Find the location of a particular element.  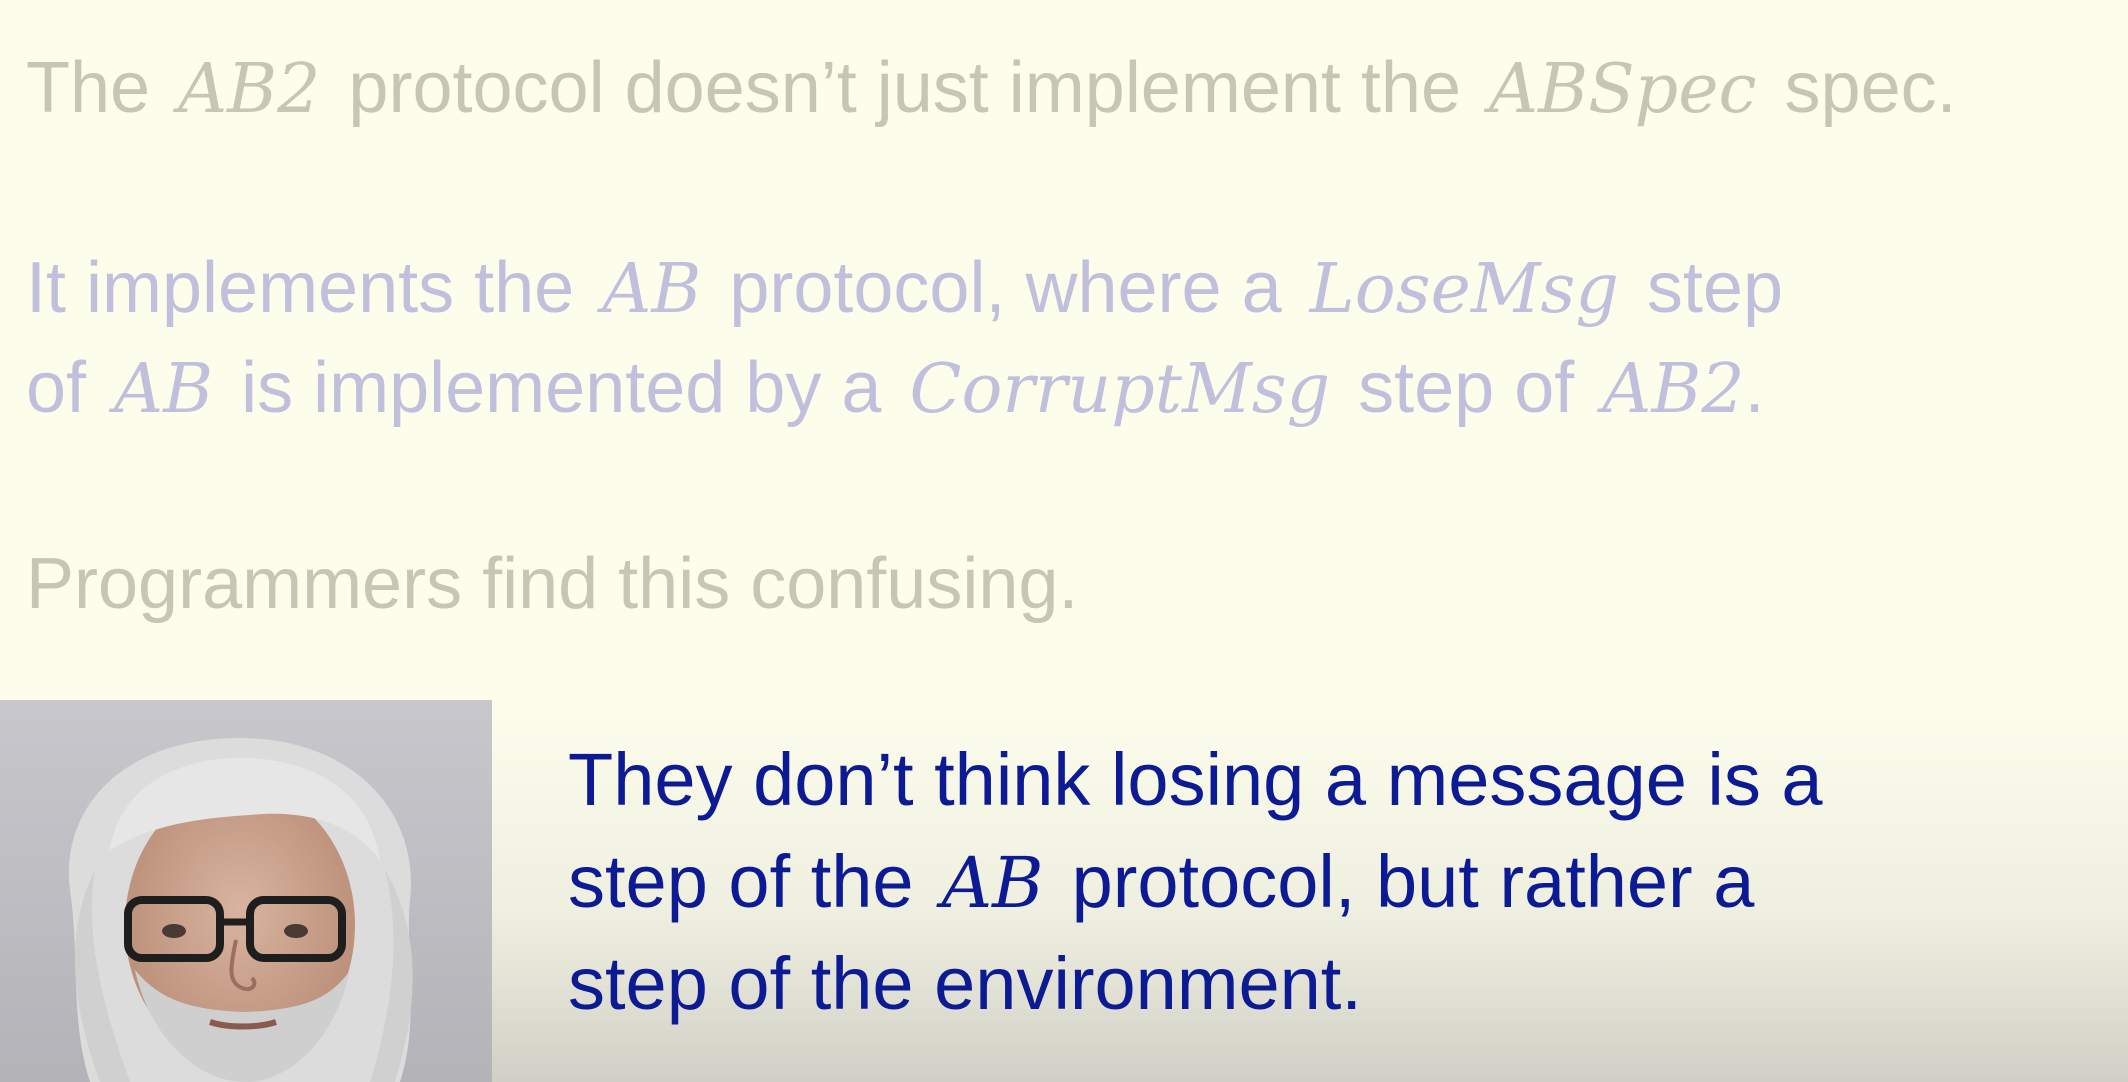

caption-line-1-text: They don’t think losing a message is a is located at coordinates (1195, 779).